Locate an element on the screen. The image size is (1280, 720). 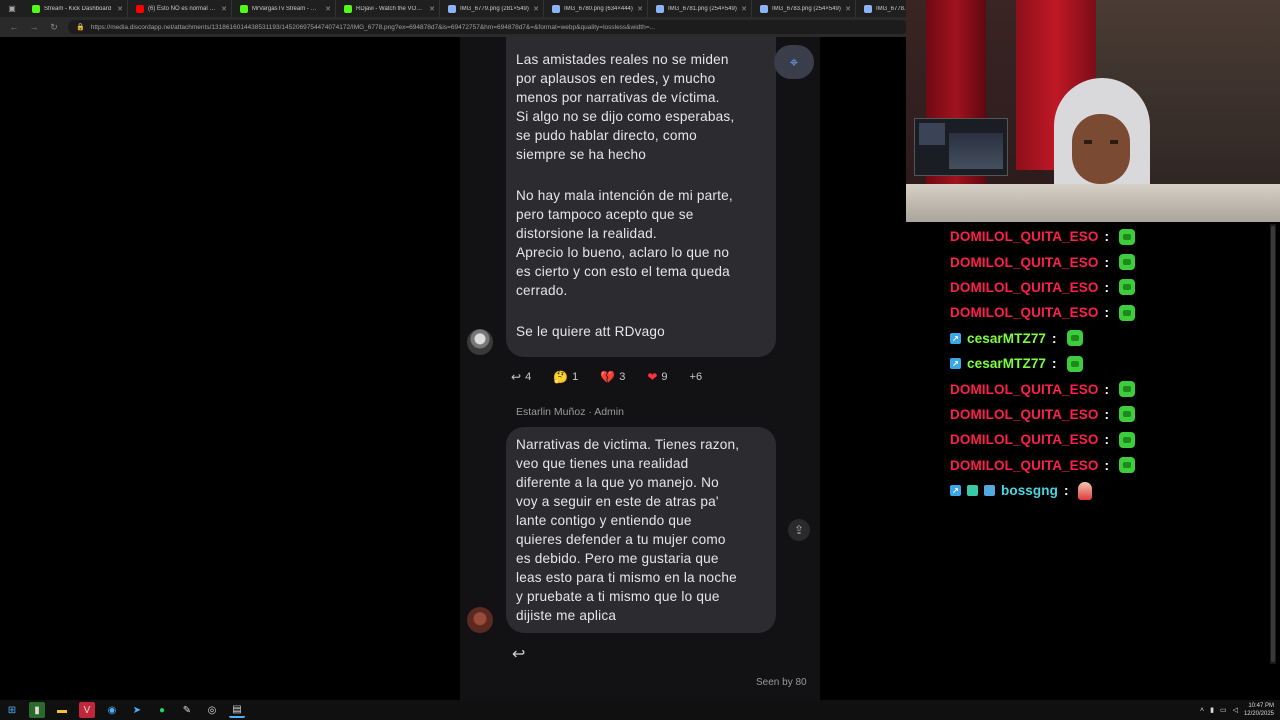
tab-label: IMG_6781.png (254×549) is located at coordinates (702, 8).